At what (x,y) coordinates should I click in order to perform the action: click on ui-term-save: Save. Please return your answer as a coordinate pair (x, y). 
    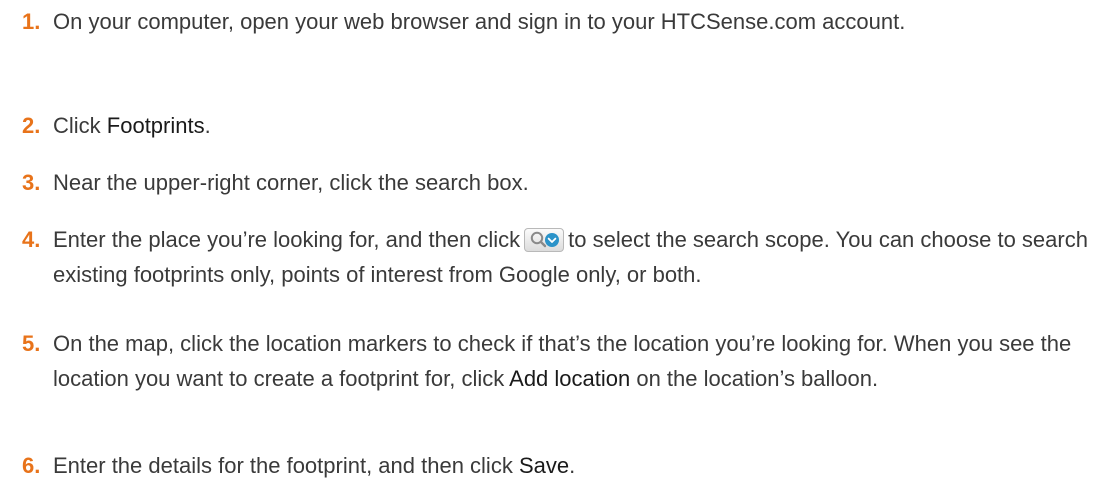
    Looking at the image, I should click on (544, 465).